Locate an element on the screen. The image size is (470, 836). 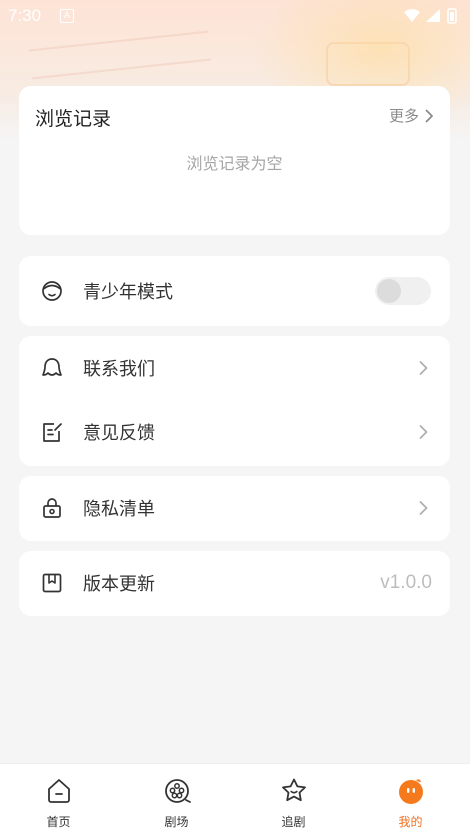
status-time: 7:30 is located at coordinates (25, 15).